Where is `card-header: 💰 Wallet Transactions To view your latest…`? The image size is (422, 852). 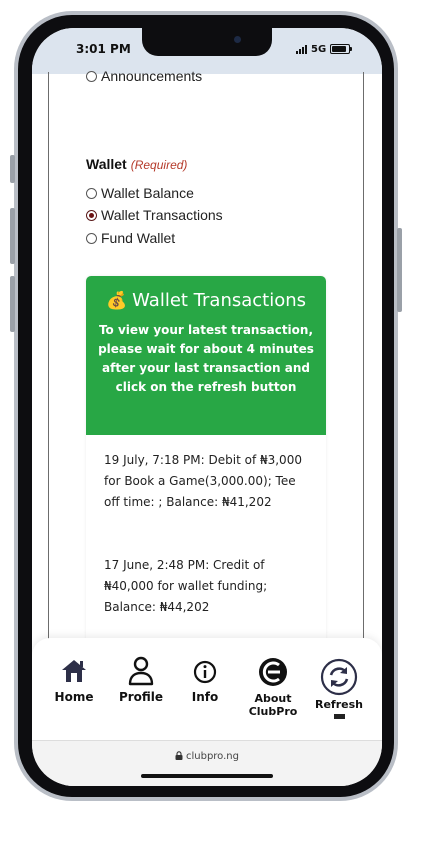
card-header: 💰 Wallet Transactions To view your latest… is located at coordinates (206, 355).